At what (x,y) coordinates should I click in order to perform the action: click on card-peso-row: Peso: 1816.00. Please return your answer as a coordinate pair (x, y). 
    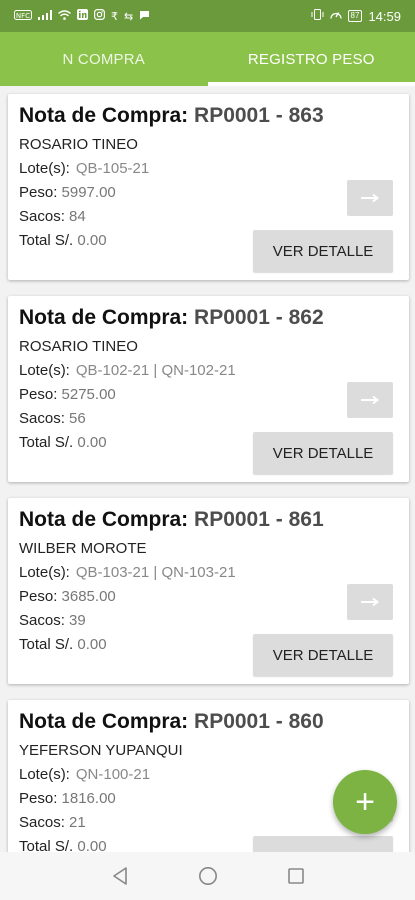
    Looking at the image, I should click on (67, 798).